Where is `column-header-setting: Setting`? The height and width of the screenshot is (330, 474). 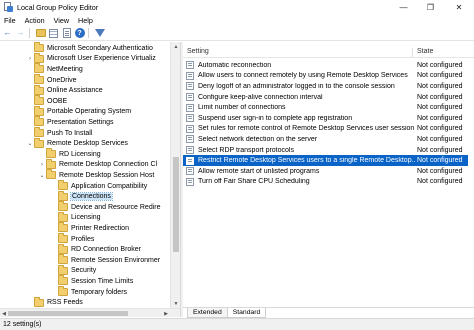 column-header-setting: Setting is located at coordinates (198, 51).